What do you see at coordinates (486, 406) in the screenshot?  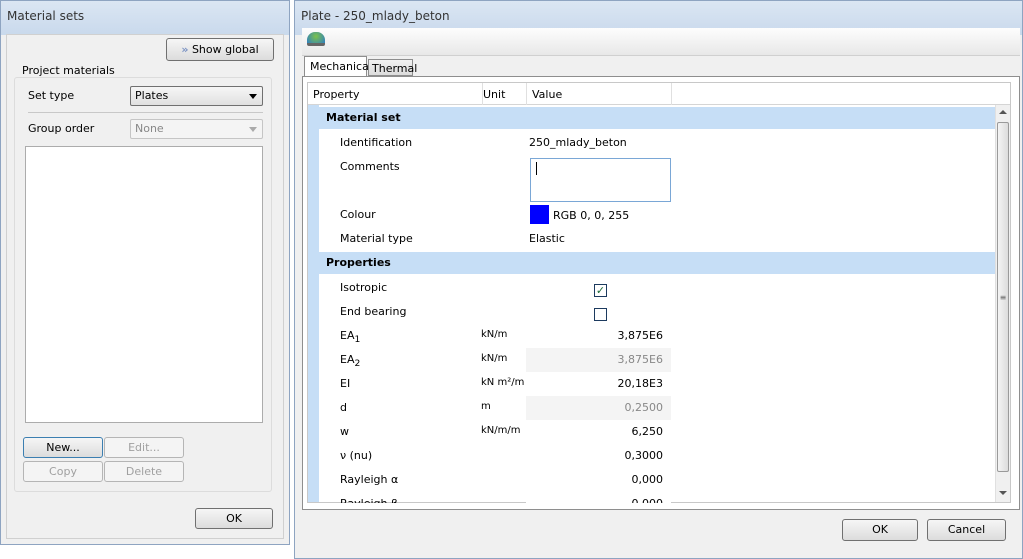 I see `property-unit: m` at bounding box center [486, 406].